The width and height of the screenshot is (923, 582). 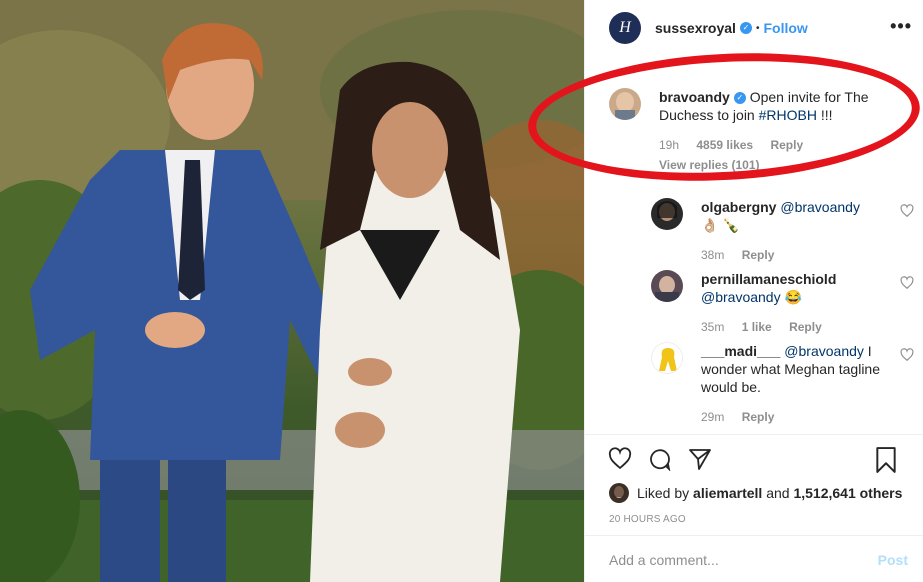 I want to click on comment-time: 38m, so click(x=712, y=255).